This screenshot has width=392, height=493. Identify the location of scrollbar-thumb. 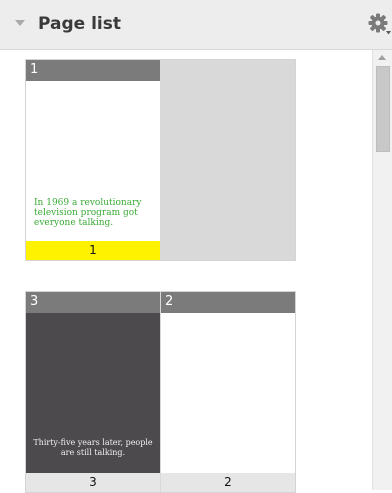
(383, 109).